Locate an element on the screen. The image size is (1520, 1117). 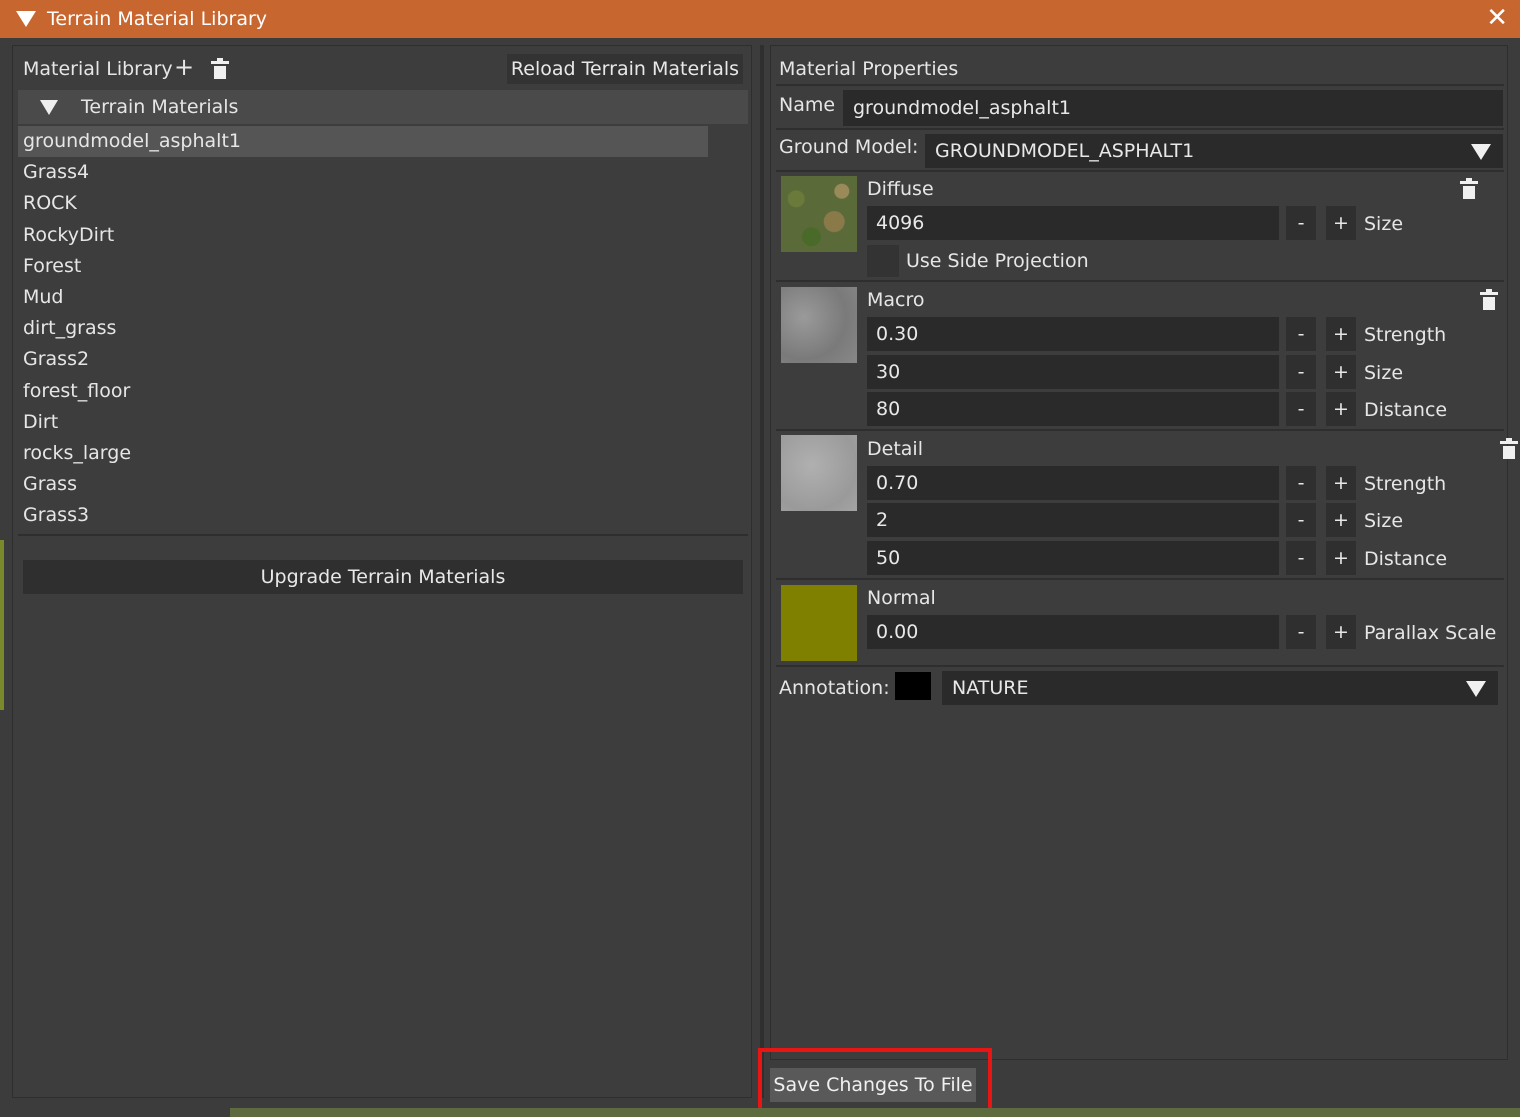
annotation-value: NATURE is located at coordinates (990, 688).